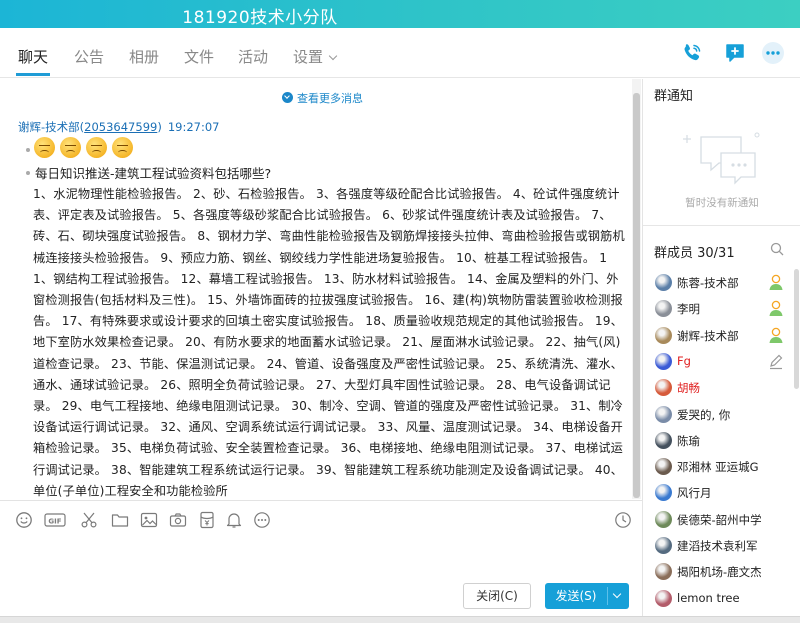  I want to click on message-scrollbar, so click(636, 289).